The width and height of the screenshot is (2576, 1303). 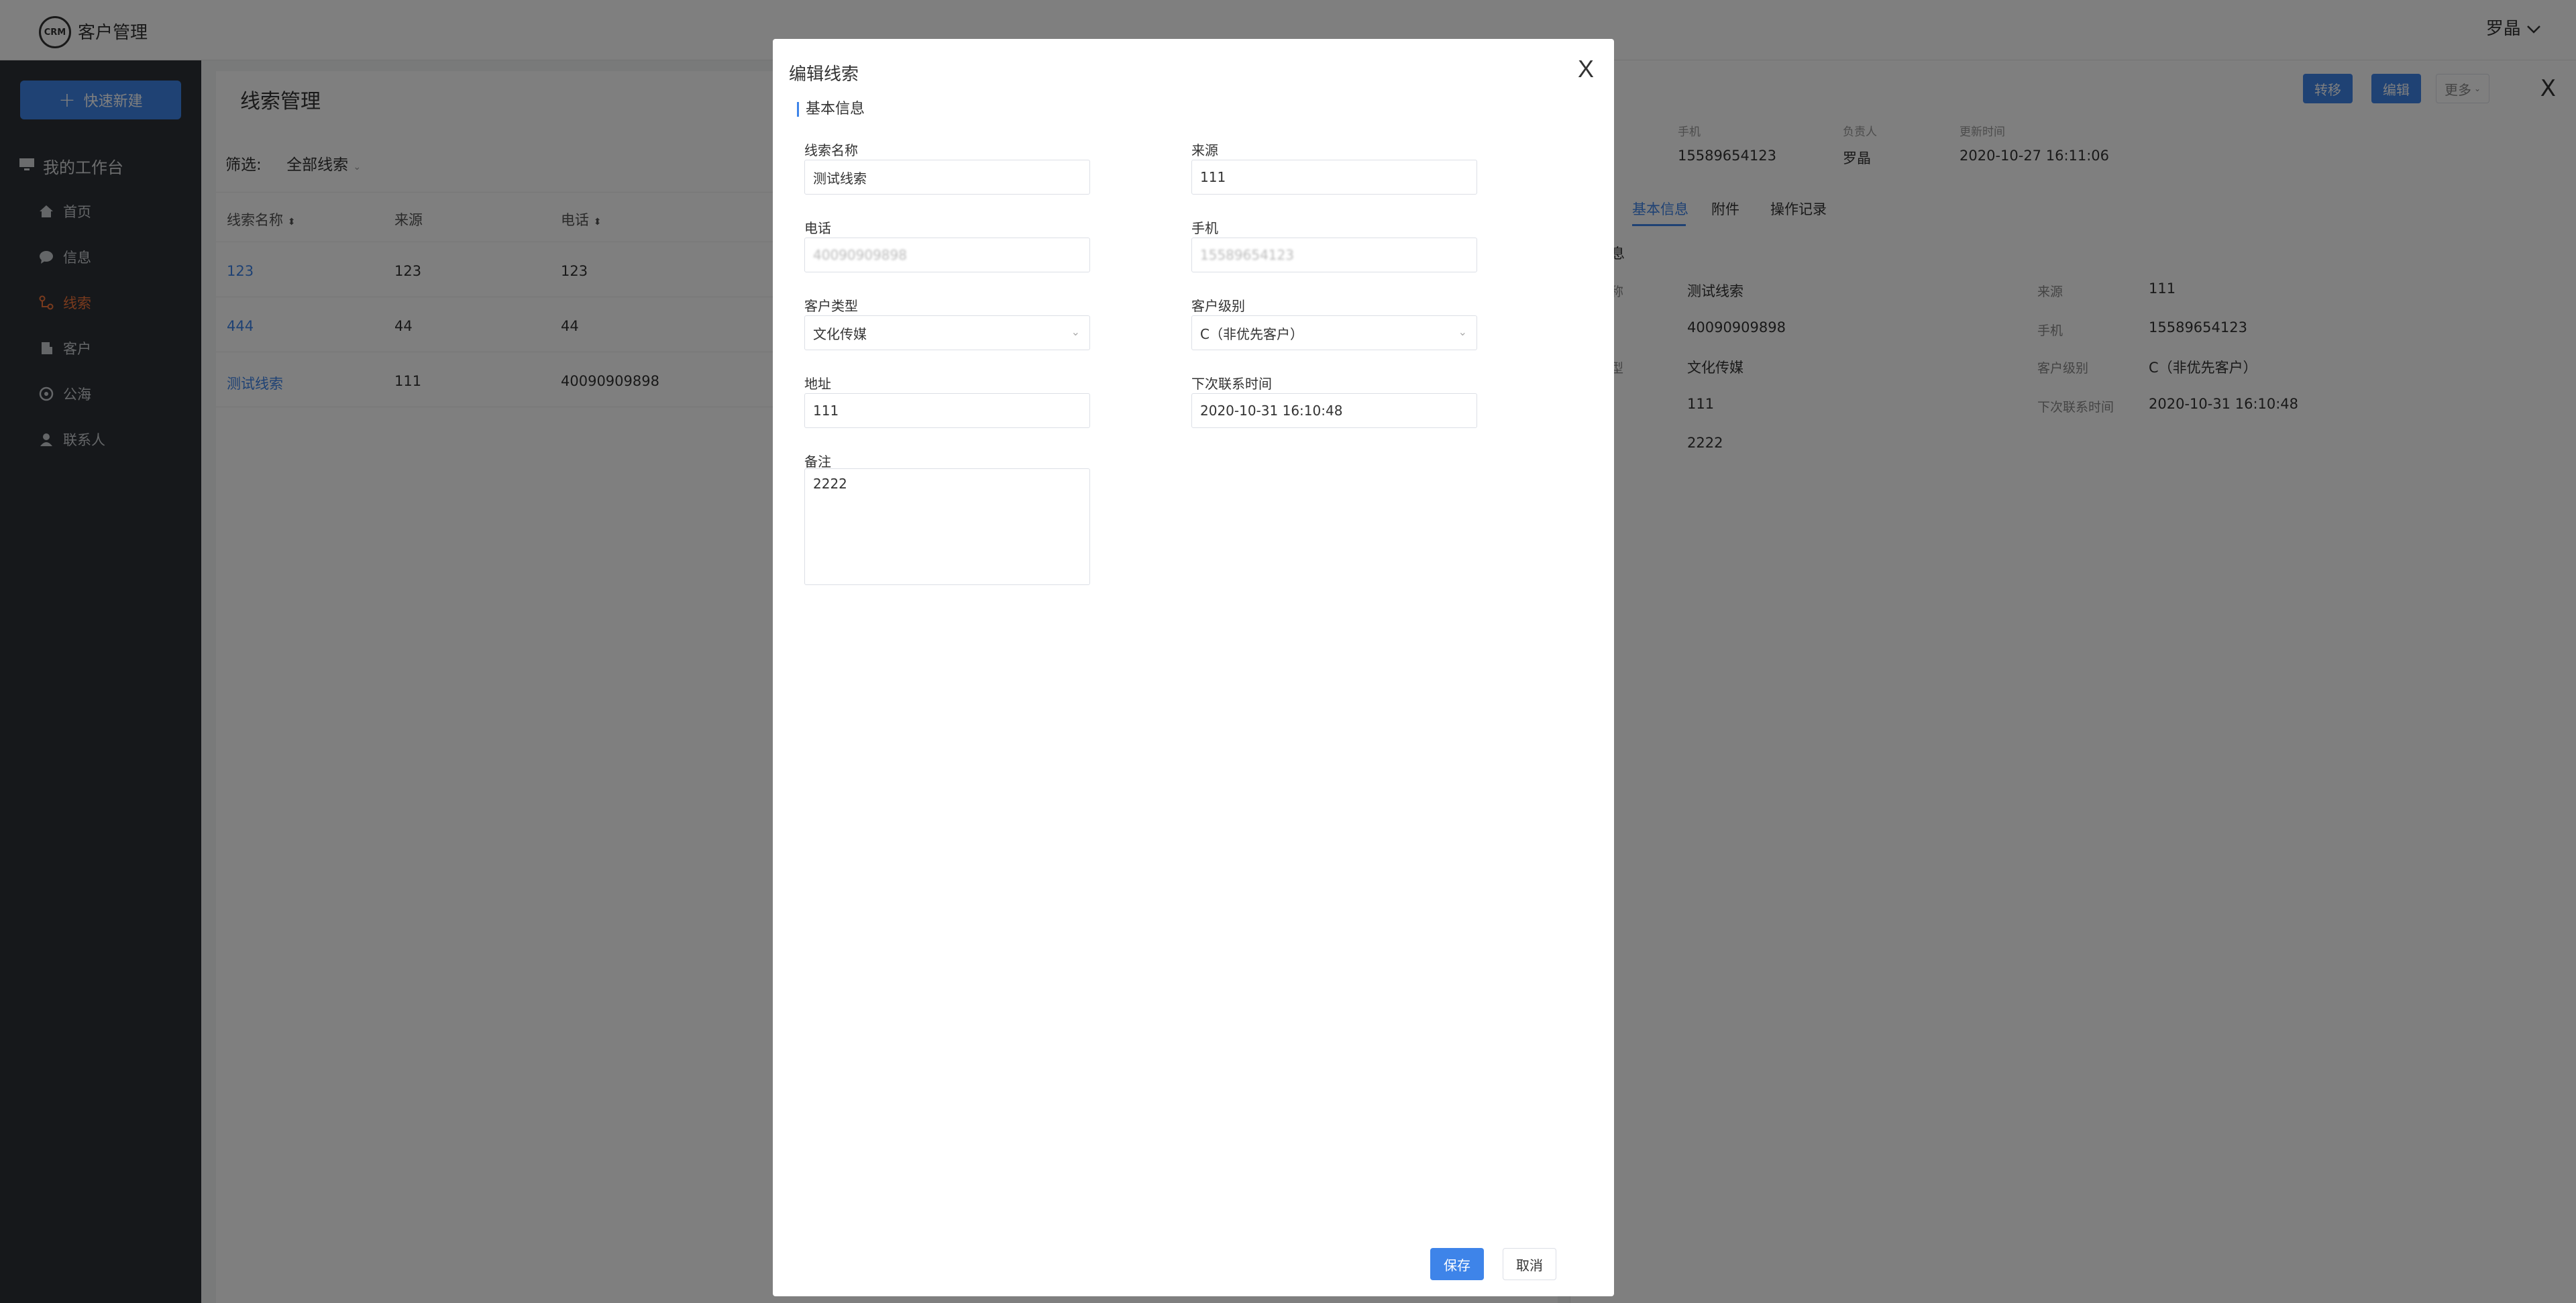 What do you see at coordinates (840, 333) in the screenshot?
I see `select-value: 文化传媒` at bounding box center [840, 333].